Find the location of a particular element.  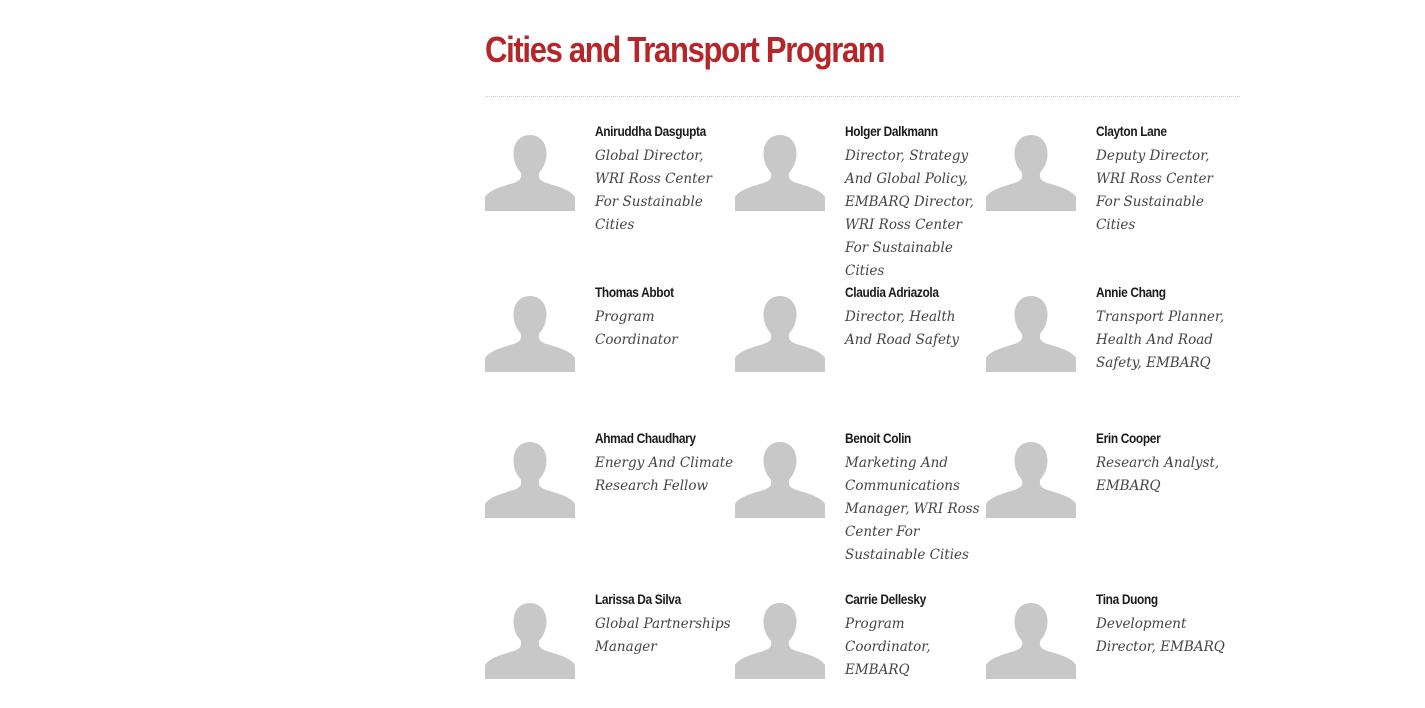

staff-name-link: Ahmad Chaudhary is located at coordinates (654, 438).